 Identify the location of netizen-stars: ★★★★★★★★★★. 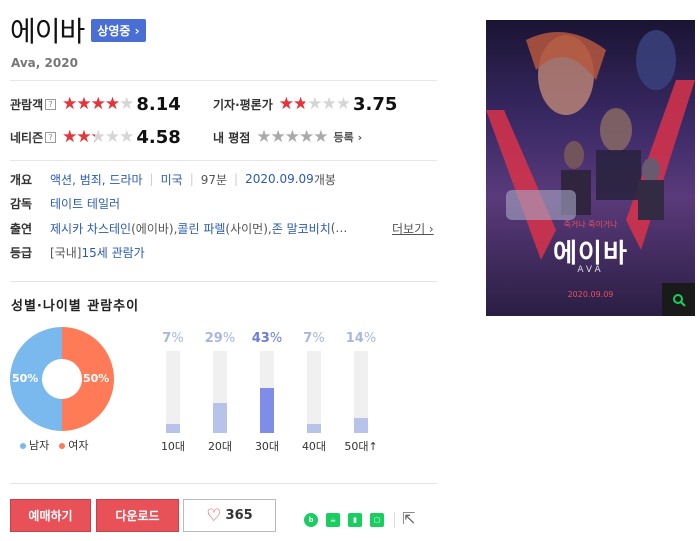
(98, 136).